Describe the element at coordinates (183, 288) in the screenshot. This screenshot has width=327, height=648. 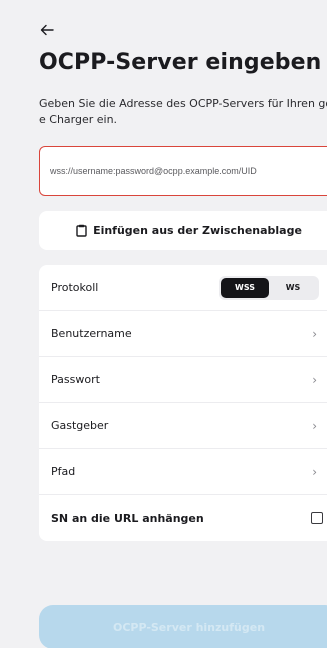
I see `protocol-row: Protokoll WSS WS` at that location.